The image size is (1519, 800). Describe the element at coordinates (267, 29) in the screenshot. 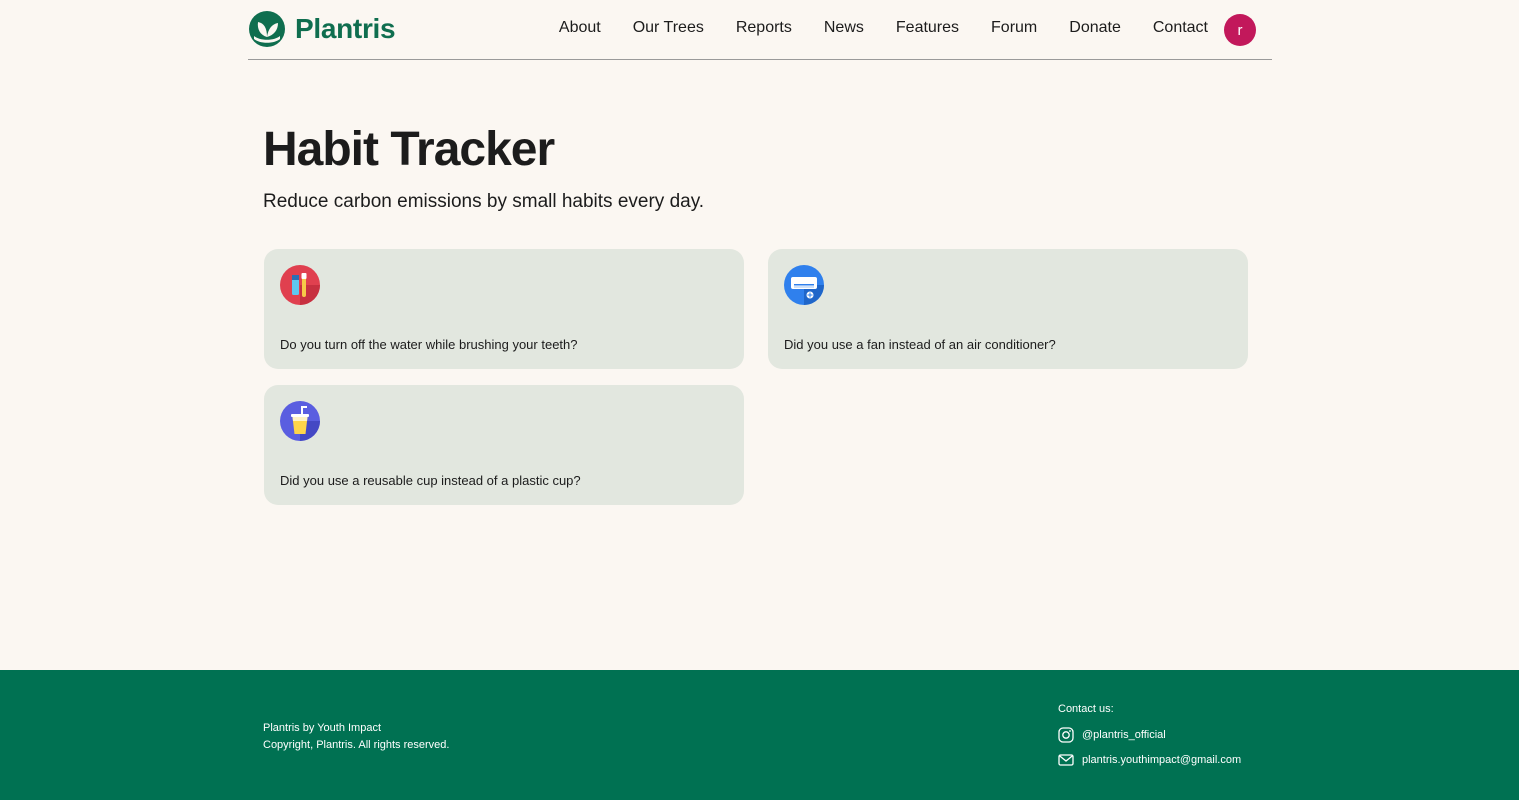

I see `plant-logo-icon` at that location.